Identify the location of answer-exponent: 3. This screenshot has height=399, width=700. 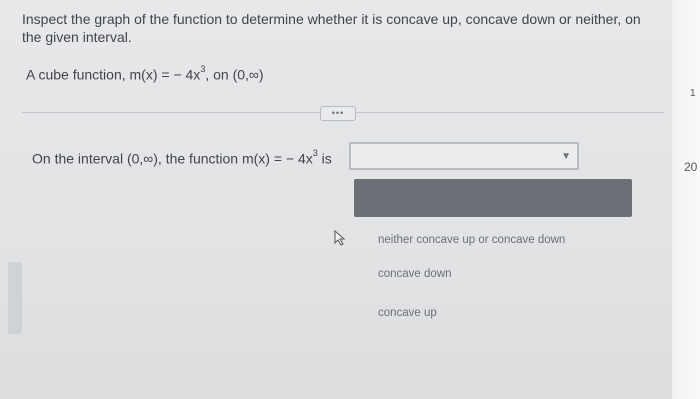
(315, 153).